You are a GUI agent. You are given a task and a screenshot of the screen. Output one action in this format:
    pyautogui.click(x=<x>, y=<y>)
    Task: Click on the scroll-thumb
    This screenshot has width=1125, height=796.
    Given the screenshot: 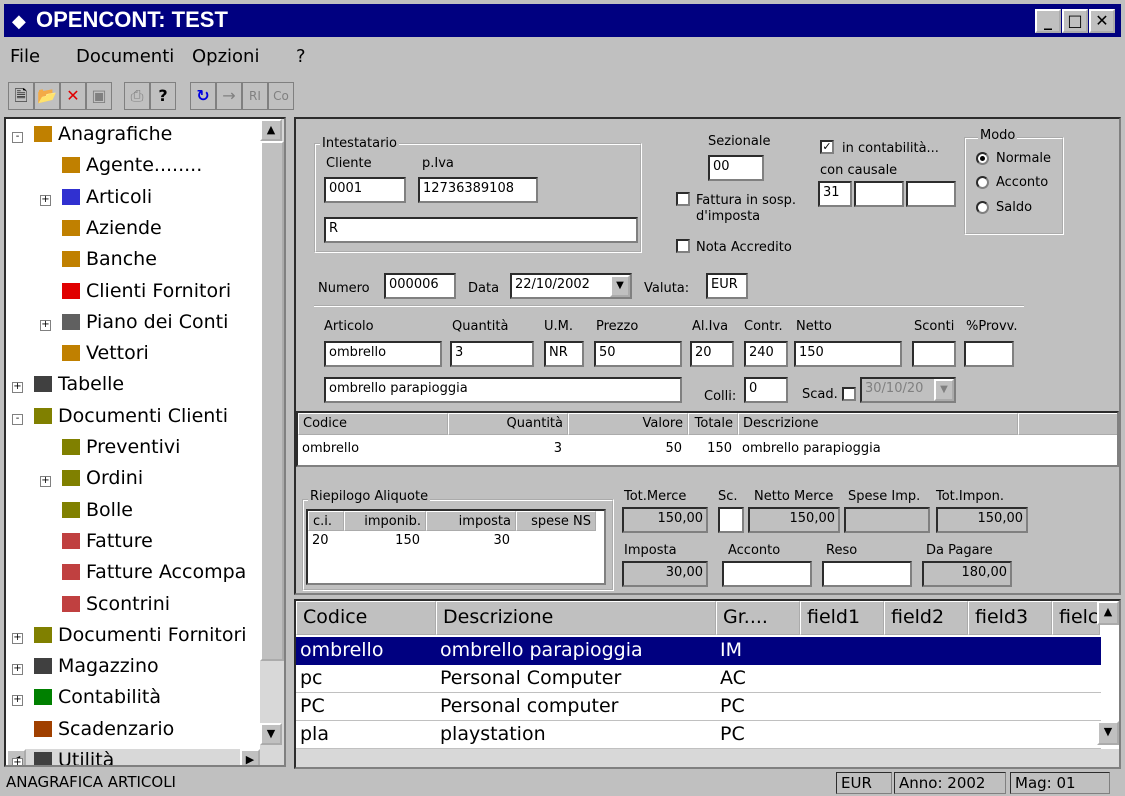 What is the action you would take?
    pyautogui.click(x=272, y=401)
    